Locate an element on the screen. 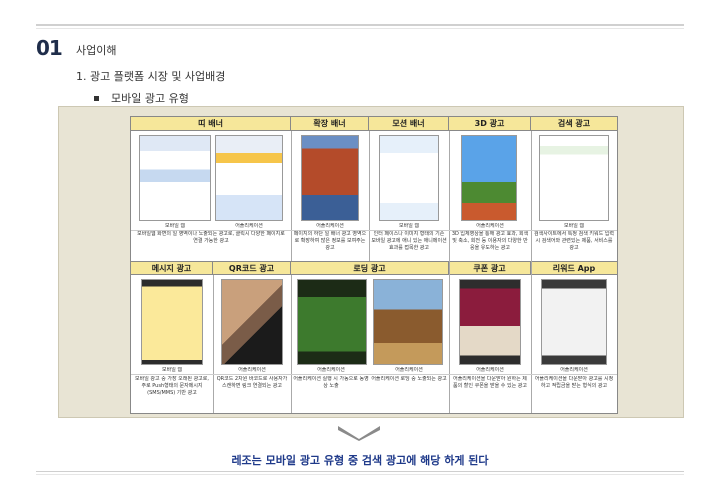 The image size is (720, 498). caption-strip-app: 어플리케이션 is located at coordinates (249, 226).